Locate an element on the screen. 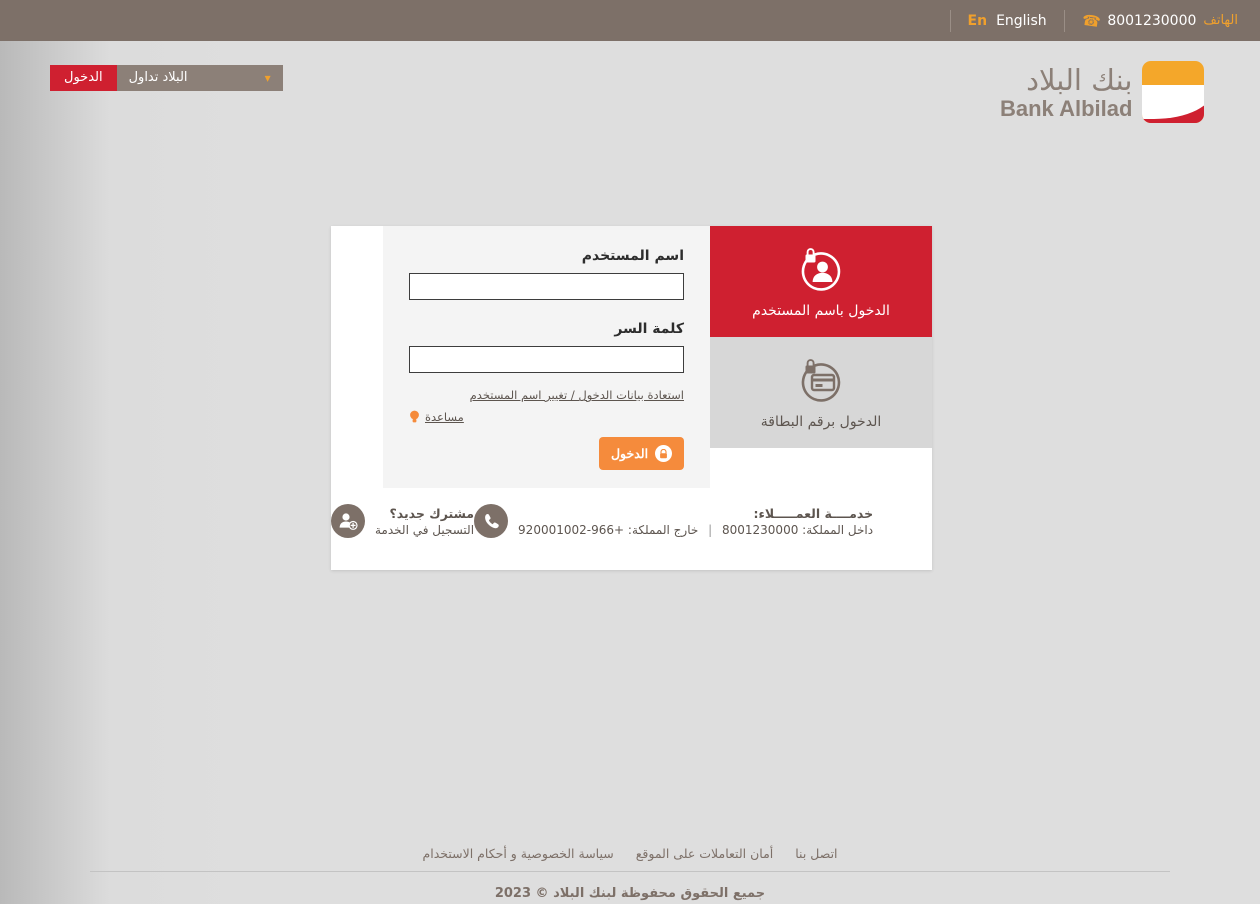 This screenshot has height=904, width=1260. header-nav: الدخول البلاد تداول ▾ is located at coordinates (168, 78).